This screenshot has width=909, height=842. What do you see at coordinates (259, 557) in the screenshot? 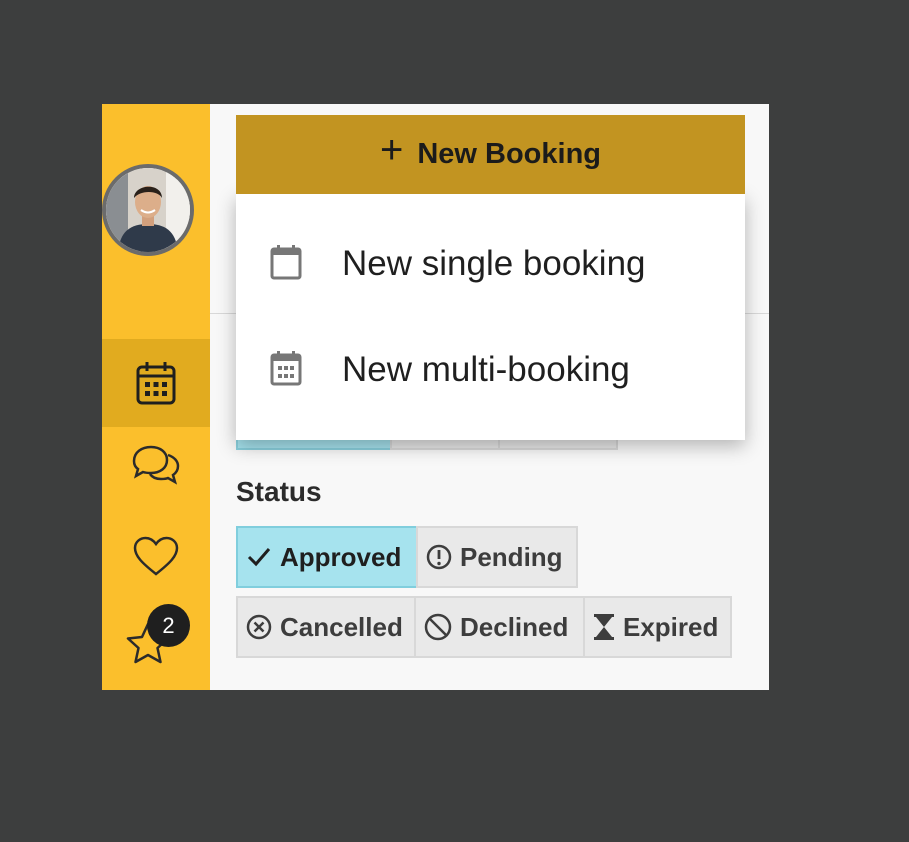
I see `checkmark-icon` at bounding box center [259, 557].